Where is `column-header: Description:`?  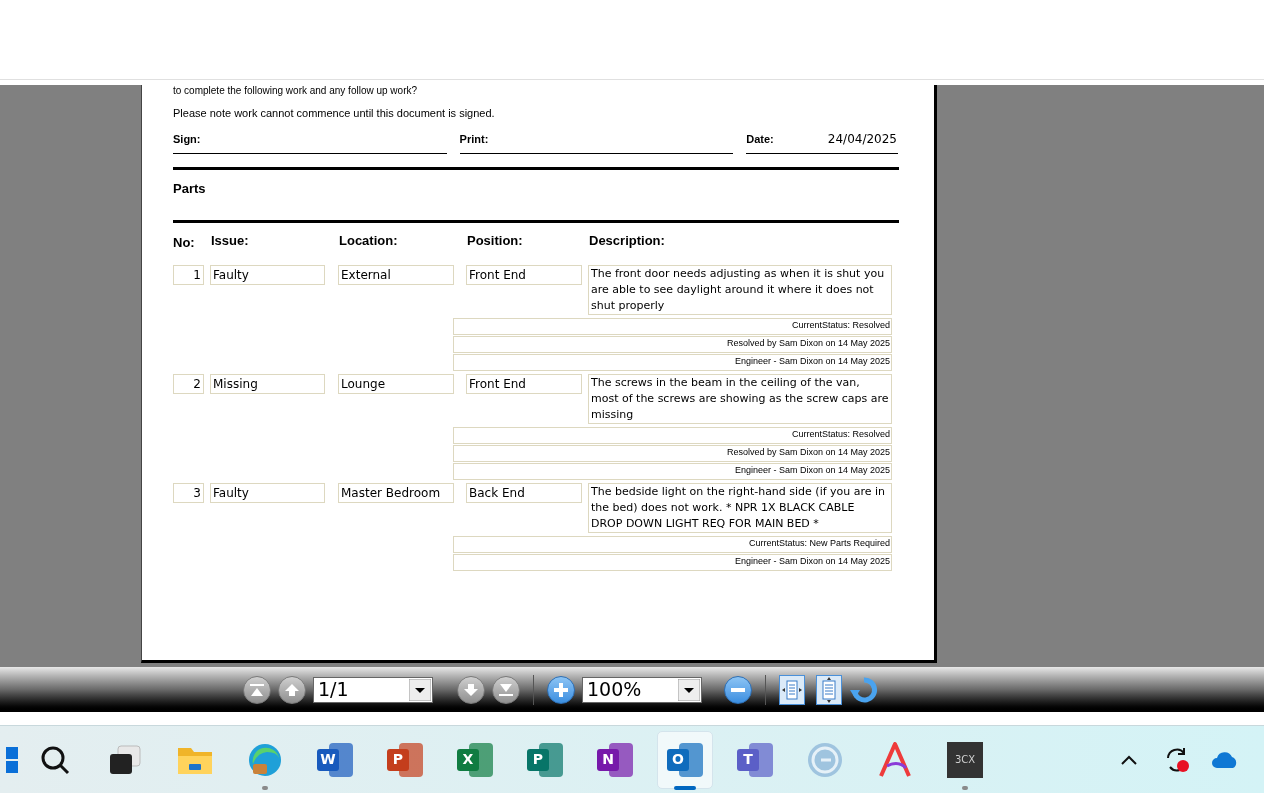 column-header: Description: is located at coordinates (627, 241).